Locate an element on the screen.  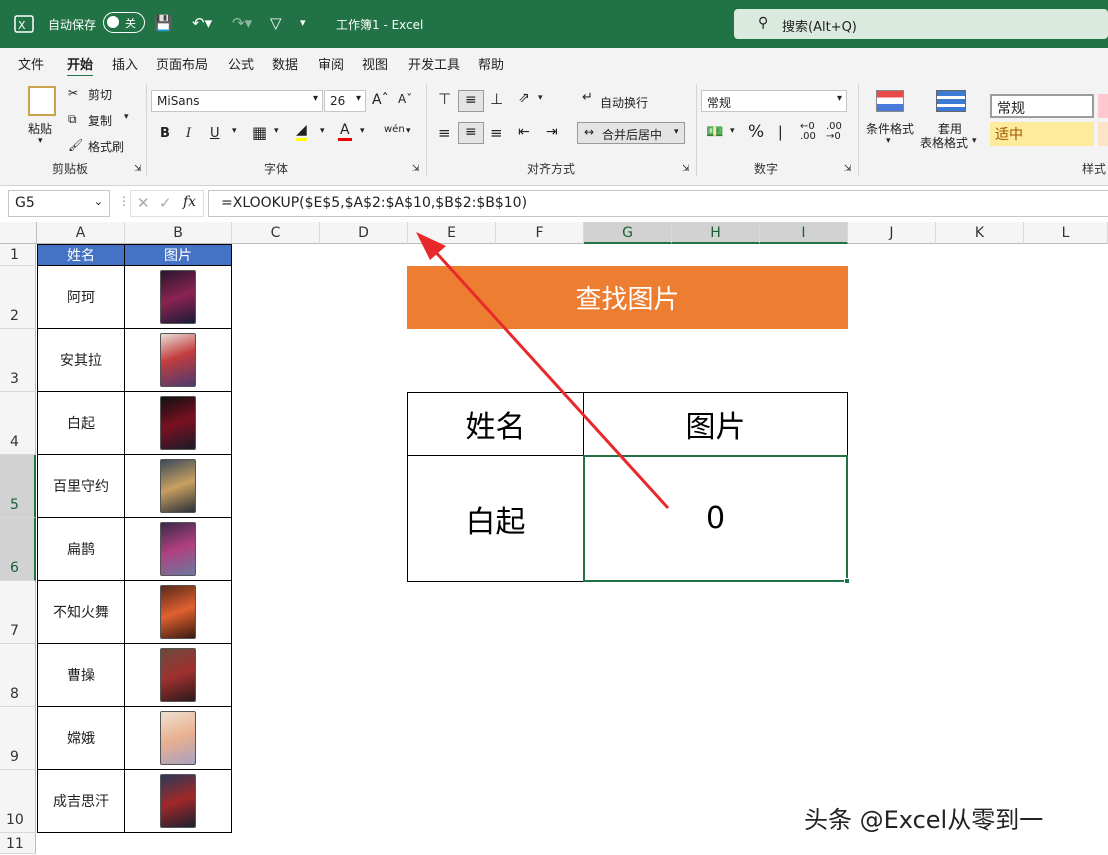
borders-dropdown-icon: ▾ is located at coordinates (276, 131).